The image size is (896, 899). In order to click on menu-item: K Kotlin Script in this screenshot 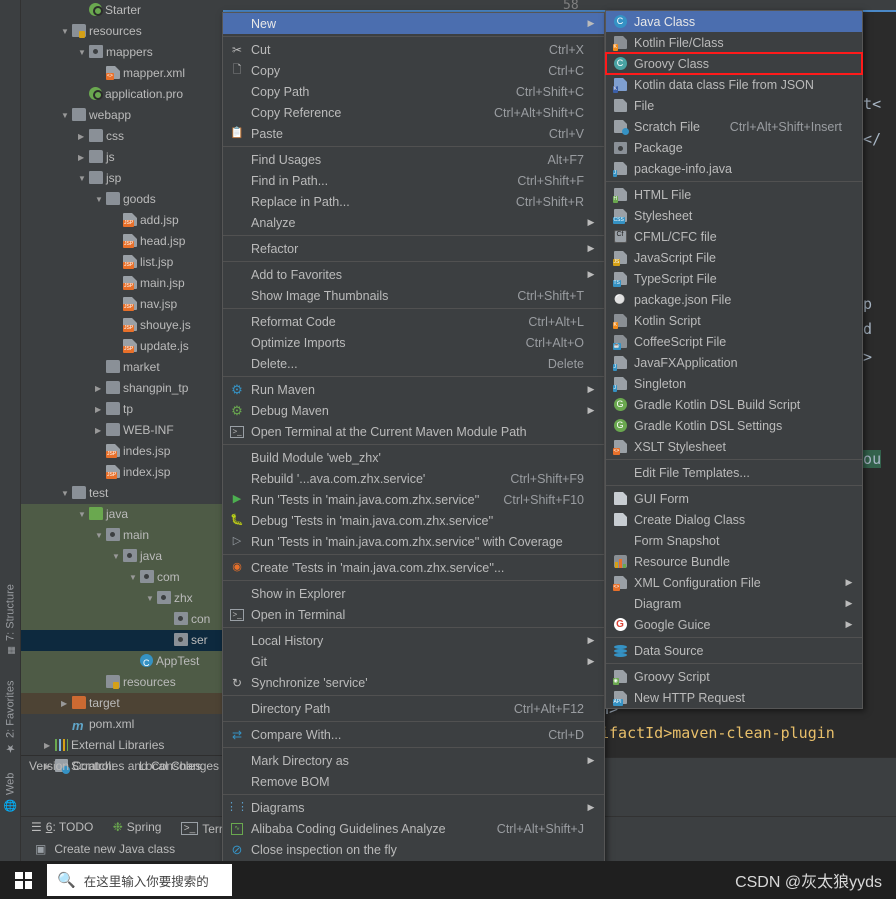, I will do `click(734, 320)`.